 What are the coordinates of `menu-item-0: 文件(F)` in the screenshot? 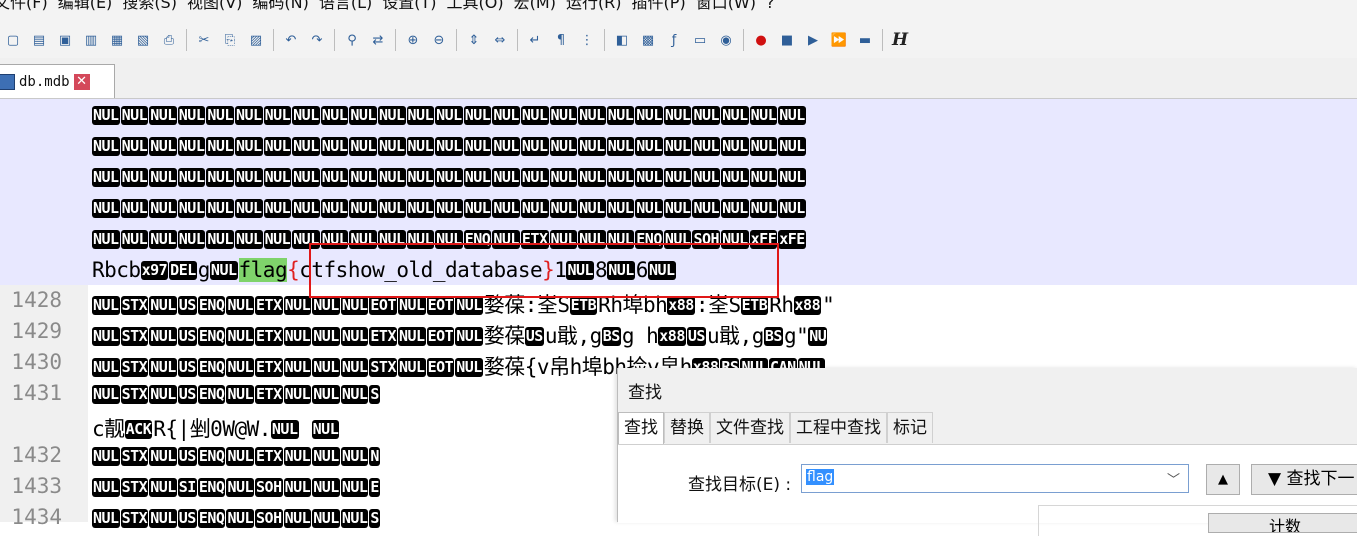 It's located at (29, 8).